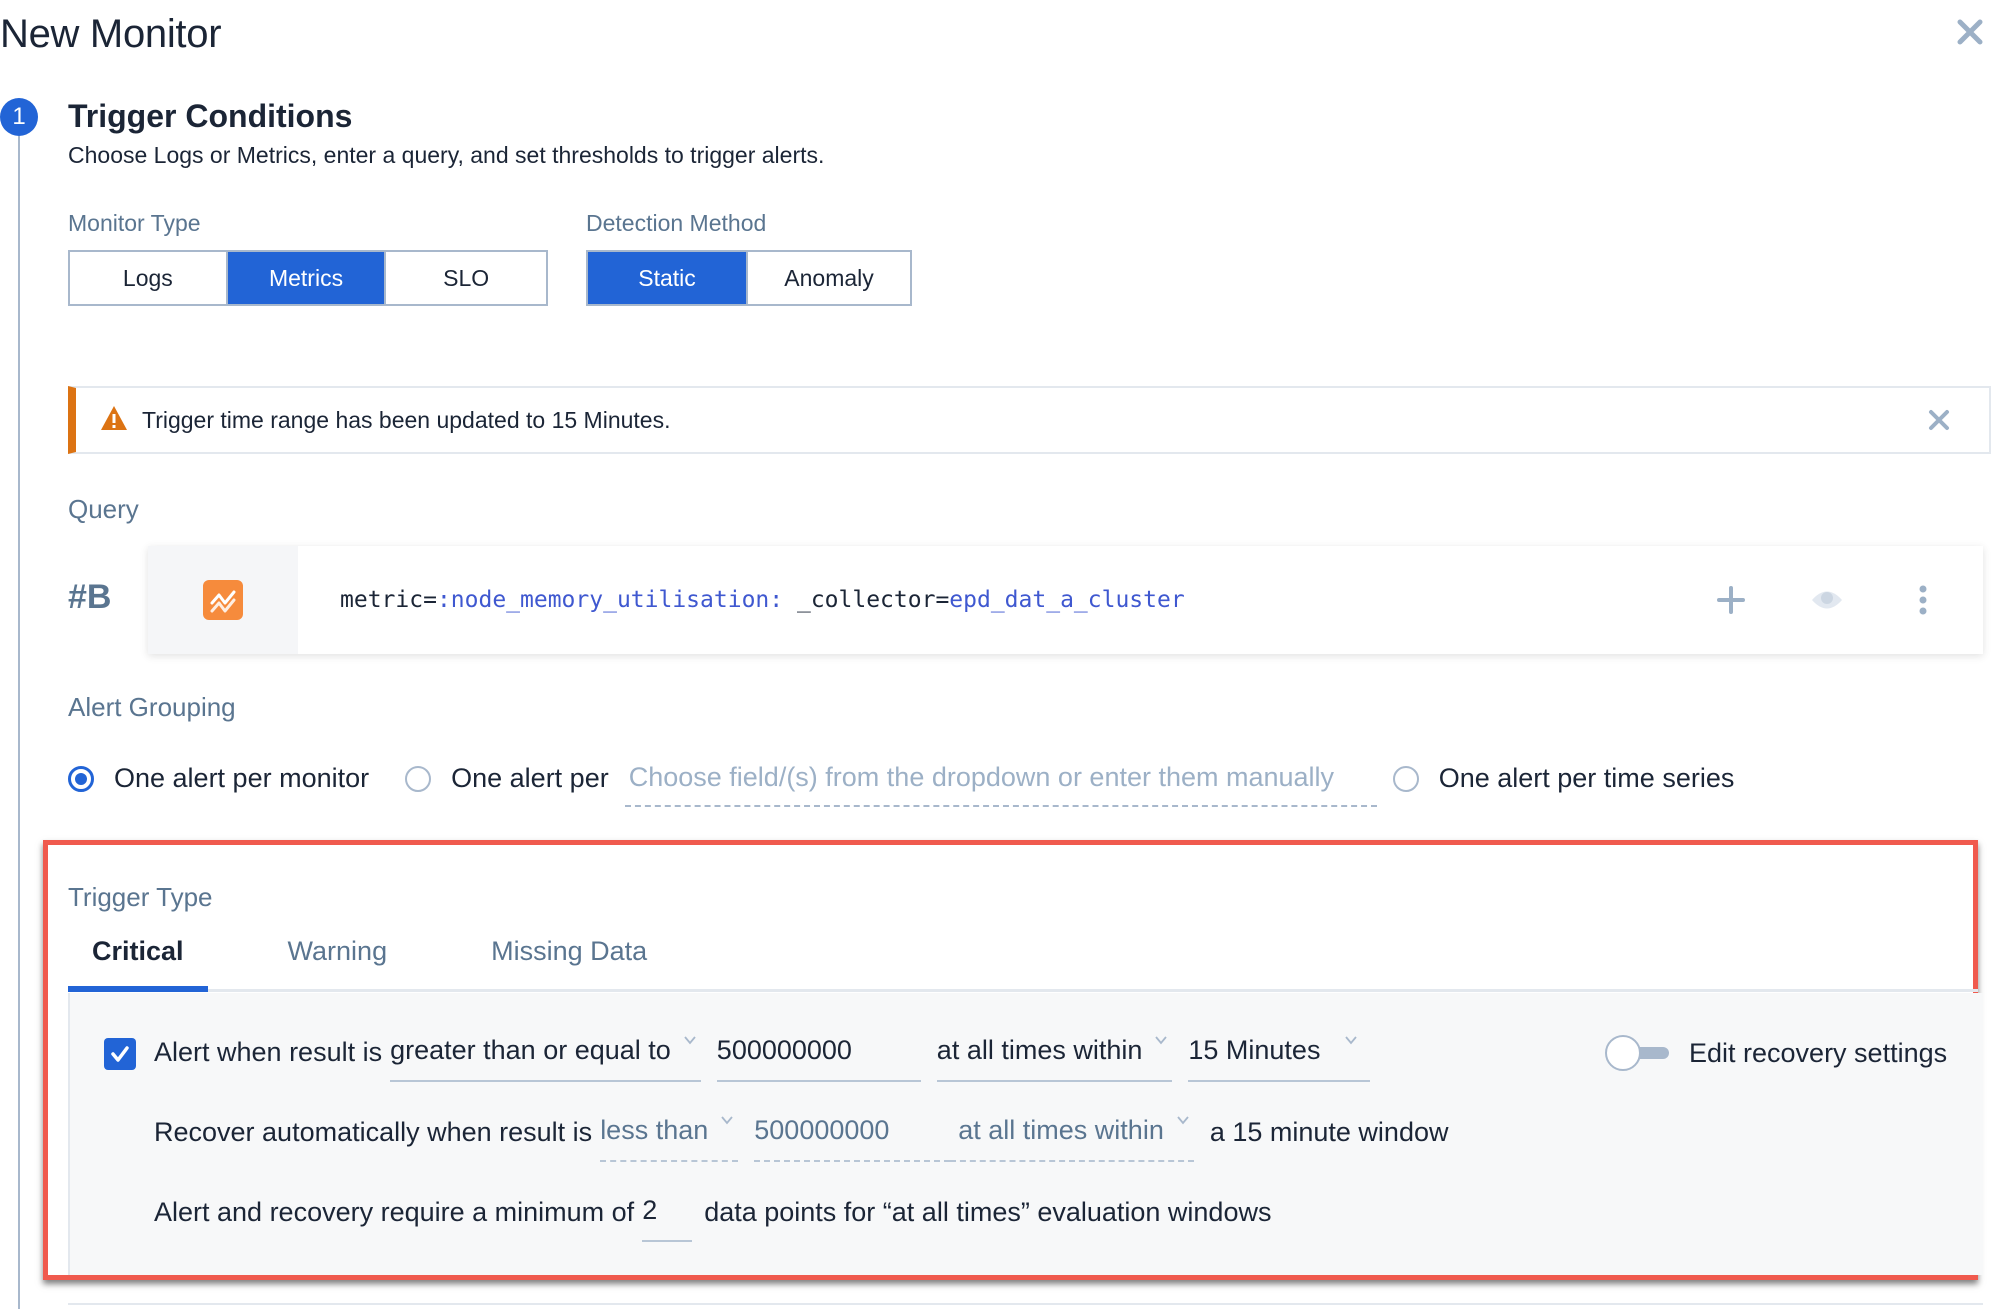  Describe the element at coordinates (1039, 1050) in the screenshot. I see `alert-occurrence-value: at all times within` at that location.